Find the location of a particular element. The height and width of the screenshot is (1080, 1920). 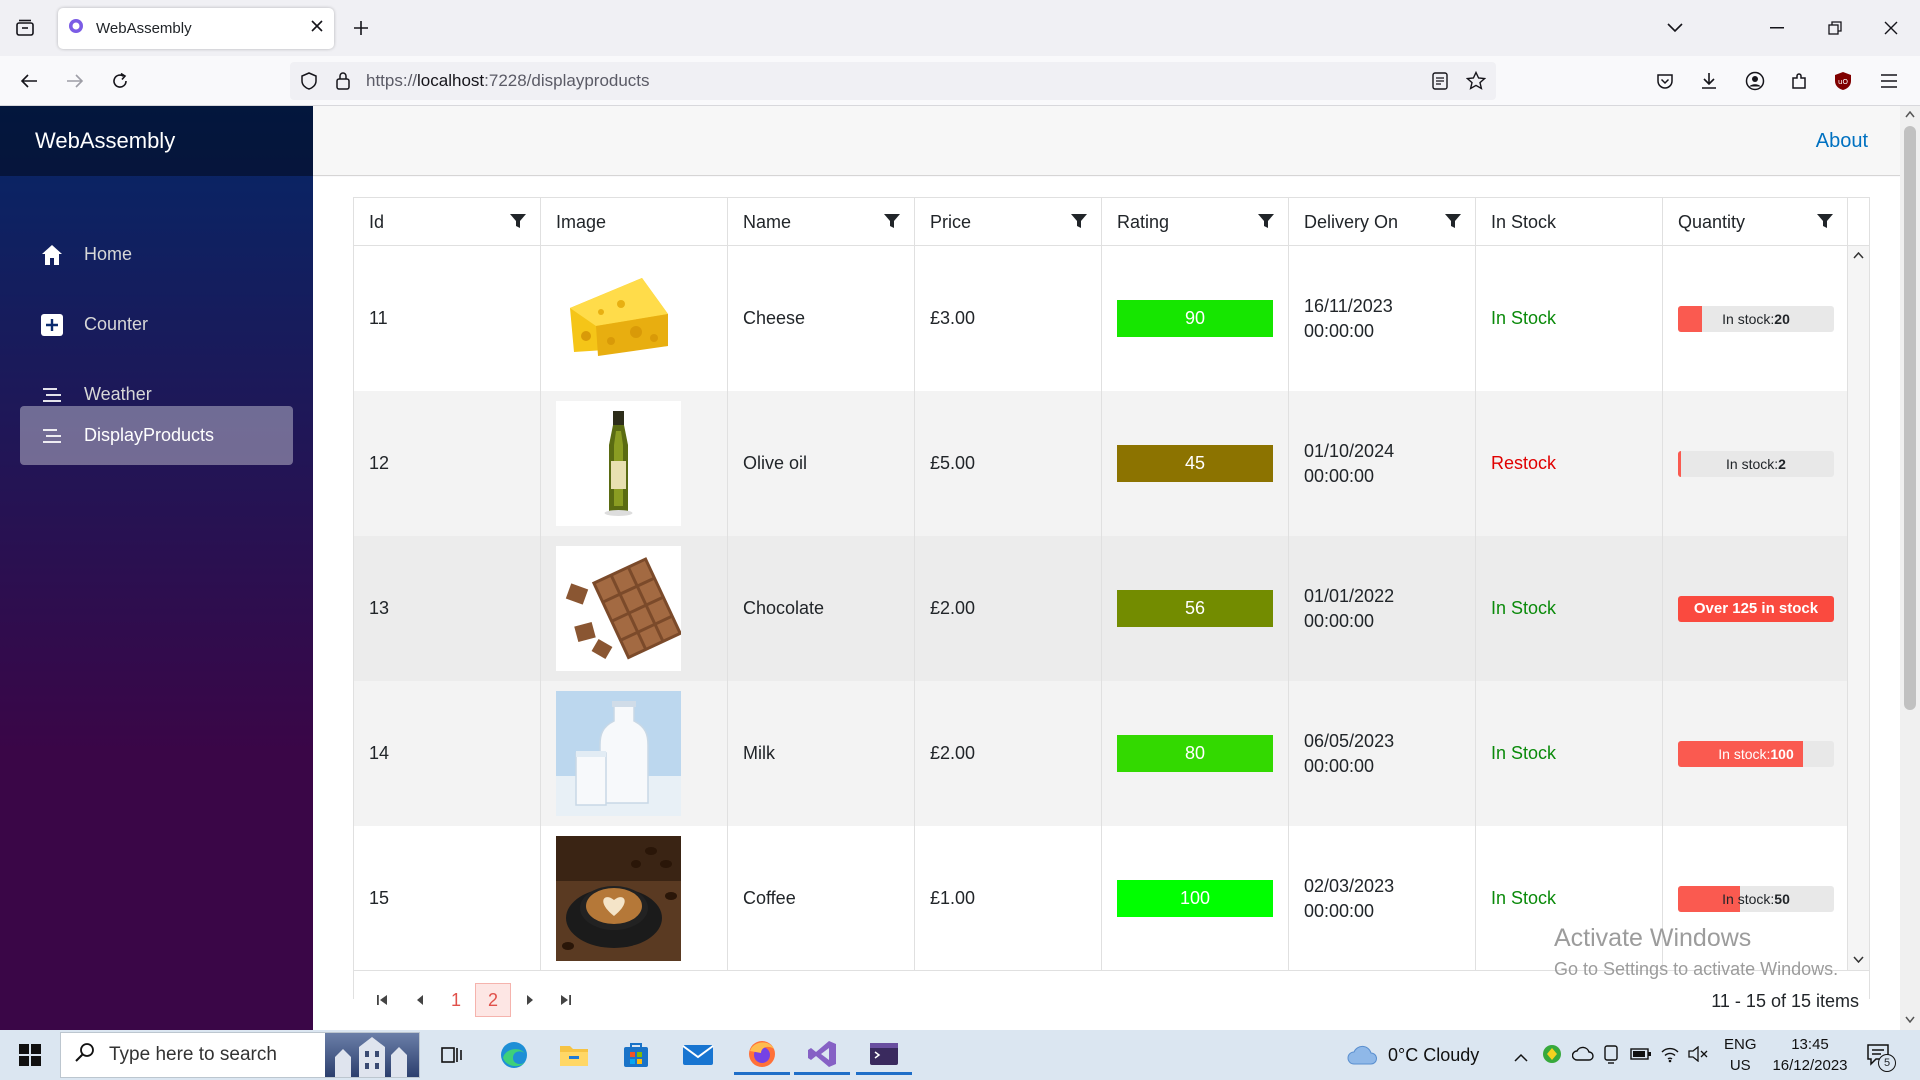

delivery-date: 01/10/2024 is located at coordinates (1349, 450).